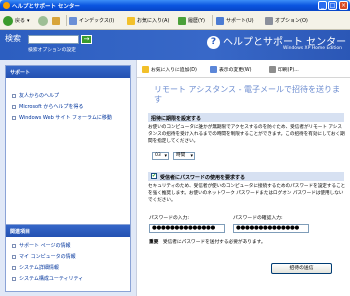 Image resolution: width=350 pixels, height=296 pixels. What do you see at coordinates (258, 218) in the screenshot?
I see `password-confirm-label: パスワードの確認入力:` at bounding box center [258, 218].